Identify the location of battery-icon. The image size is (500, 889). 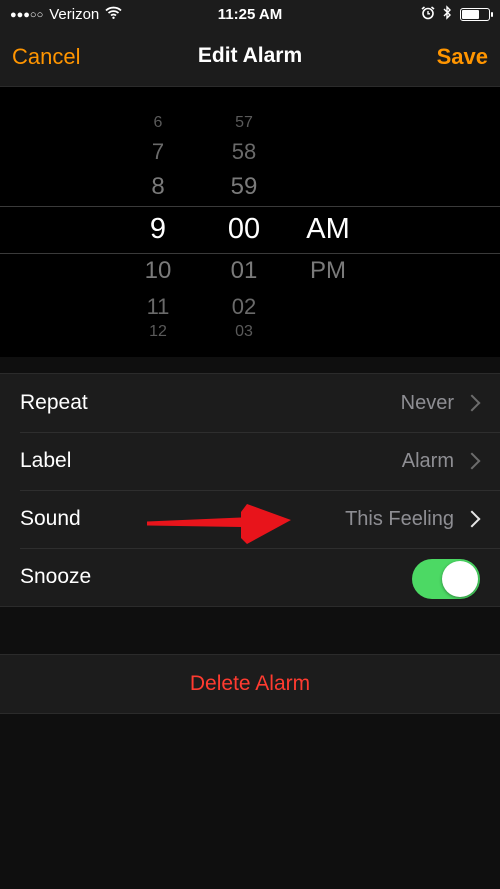
(476, 14).